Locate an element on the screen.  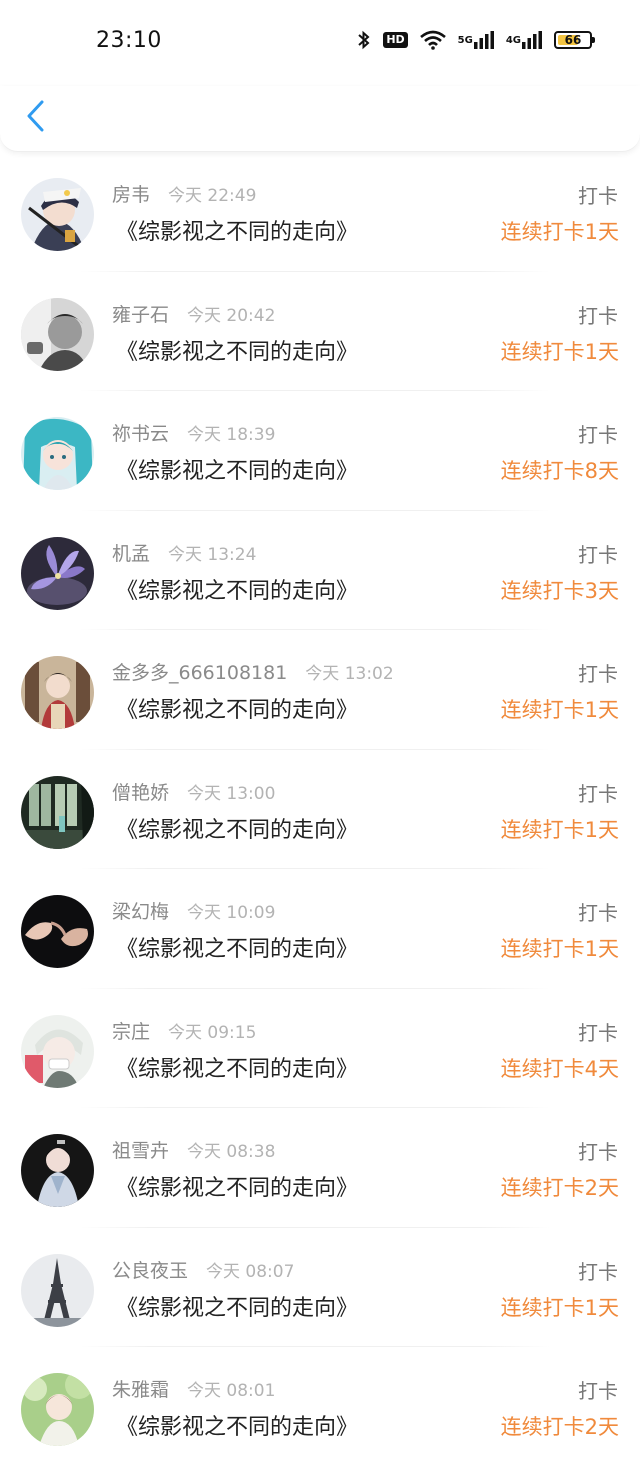
checkin-time: 今天 20:42 is located at coordinates (231, 315).